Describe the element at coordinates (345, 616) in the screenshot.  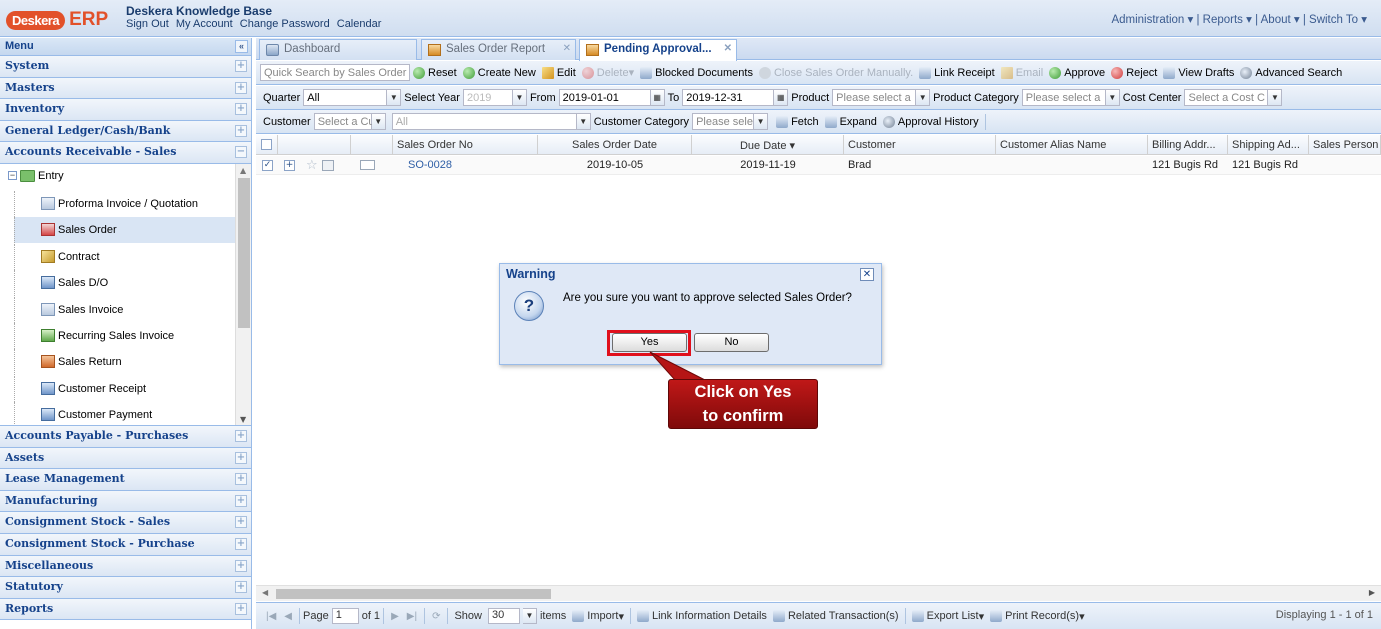
I see `page-number-input: 1` at that location.